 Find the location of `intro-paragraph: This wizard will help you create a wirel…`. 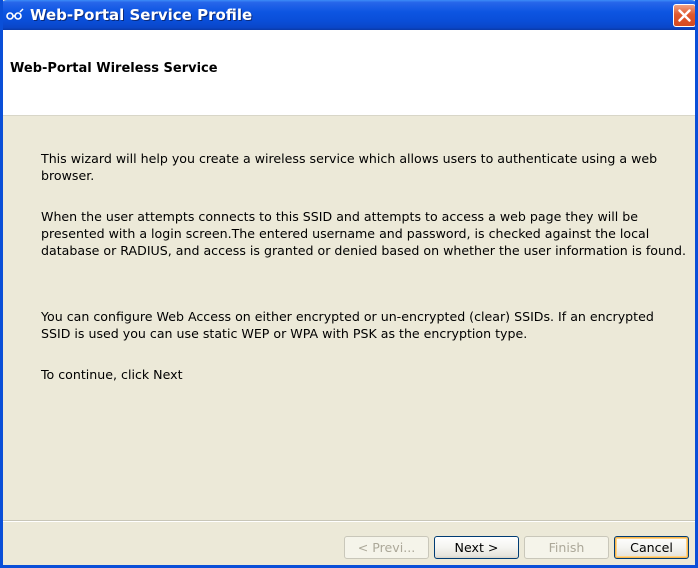

intro-paragraph: This wizard will help you create a wirel… is located at coordinates (349, 167).